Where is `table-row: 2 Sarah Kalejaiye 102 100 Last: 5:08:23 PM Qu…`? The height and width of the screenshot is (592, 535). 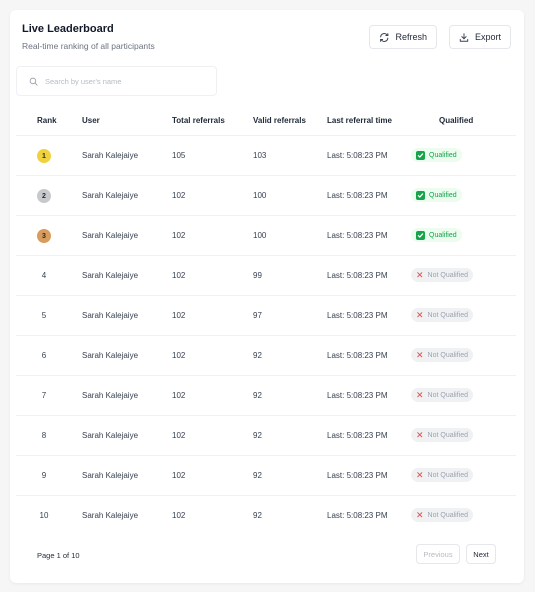 table-row: 2 Sarah Kalejaiye 102 100 Last: 5:08:23 PM Qu… is located at coordinates (266, 196).